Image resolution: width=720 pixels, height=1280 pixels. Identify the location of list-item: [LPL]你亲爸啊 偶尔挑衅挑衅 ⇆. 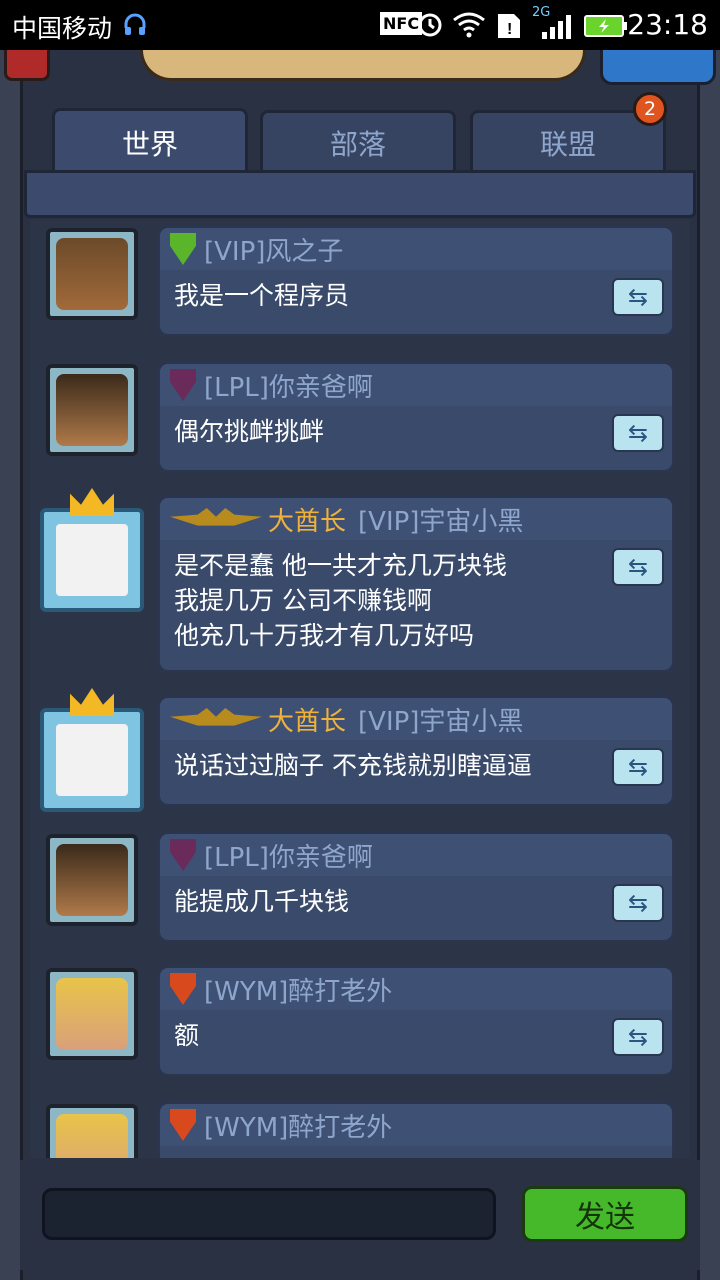
(360, 417).